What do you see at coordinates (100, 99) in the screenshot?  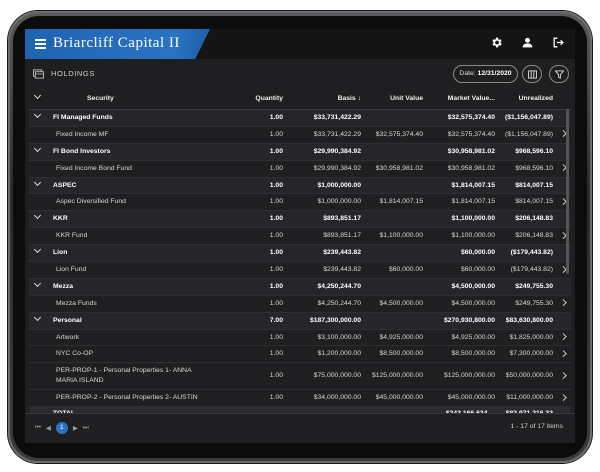 I see `col-header-security: Security` at bounding box center [100, 99].